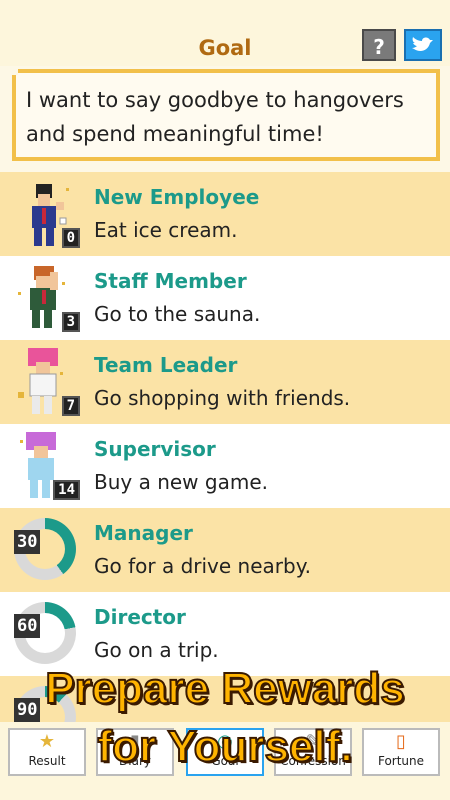 This screenshot has height=800, width=450. Describe the element at coordinates (70, 406) in the screenshot. I see `count-badge: 7` at that location.